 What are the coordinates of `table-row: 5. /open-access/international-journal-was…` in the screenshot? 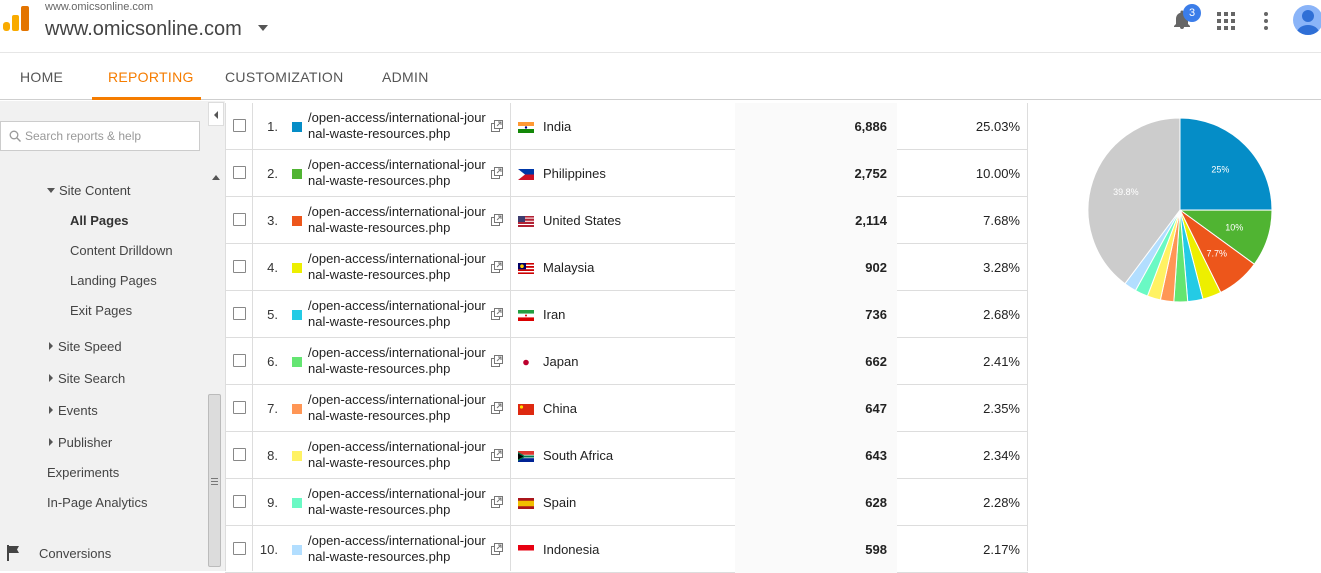 It's located at (626, 314).